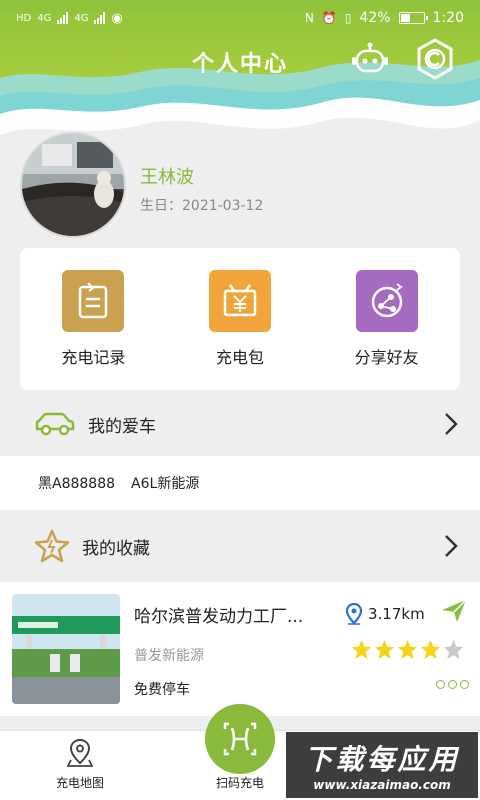 Image resolution: width=480 pixels, height=800 pixels. What do you see at coordinates (165, 484) in the screenshot?
I see `car-model: A6L新能源` at bounding box center [165, 484].